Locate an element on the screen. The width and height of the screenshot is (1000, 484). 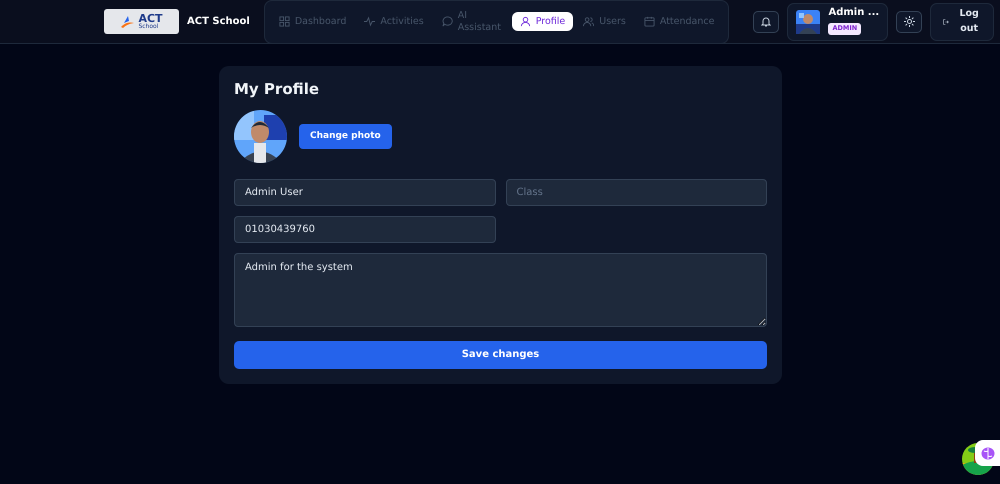
sun-icon is located at coordinates (909, 21).